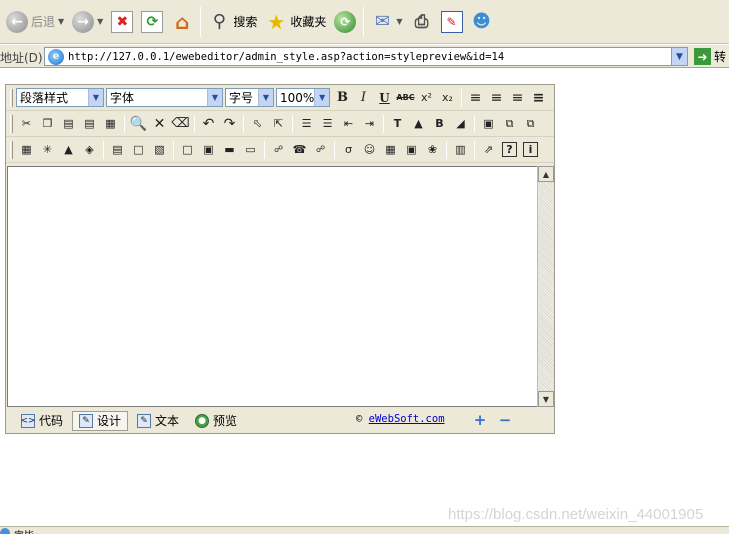 The image size is (729, 534). What do you see at coordinates (42, 421) in the screenshot?
I see `mode-tab-code: <> 代码` at bounding box center [42, 421].